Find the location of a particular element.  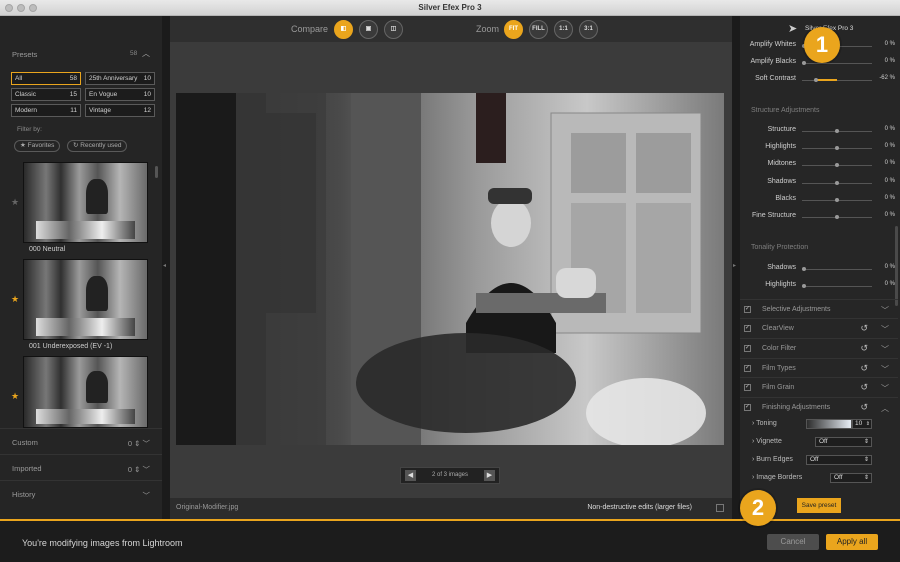

preset-thumbnail-neutral is located at coordinates (85, 202).